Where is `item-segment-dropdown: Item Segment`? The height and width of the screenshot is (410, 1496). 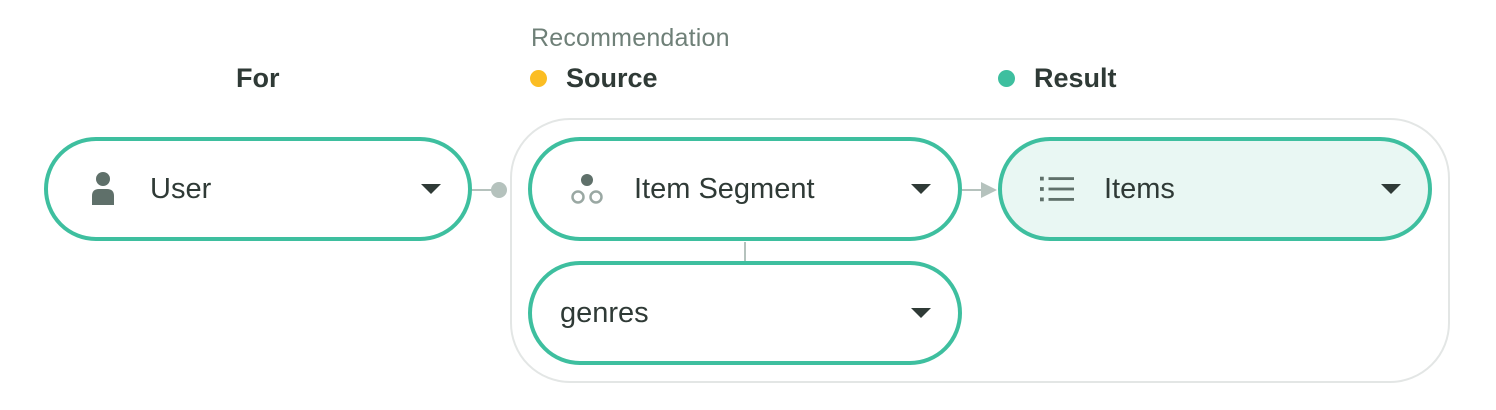 item-segment-dropdown: Item Segment is located at coordinates (745, 189).